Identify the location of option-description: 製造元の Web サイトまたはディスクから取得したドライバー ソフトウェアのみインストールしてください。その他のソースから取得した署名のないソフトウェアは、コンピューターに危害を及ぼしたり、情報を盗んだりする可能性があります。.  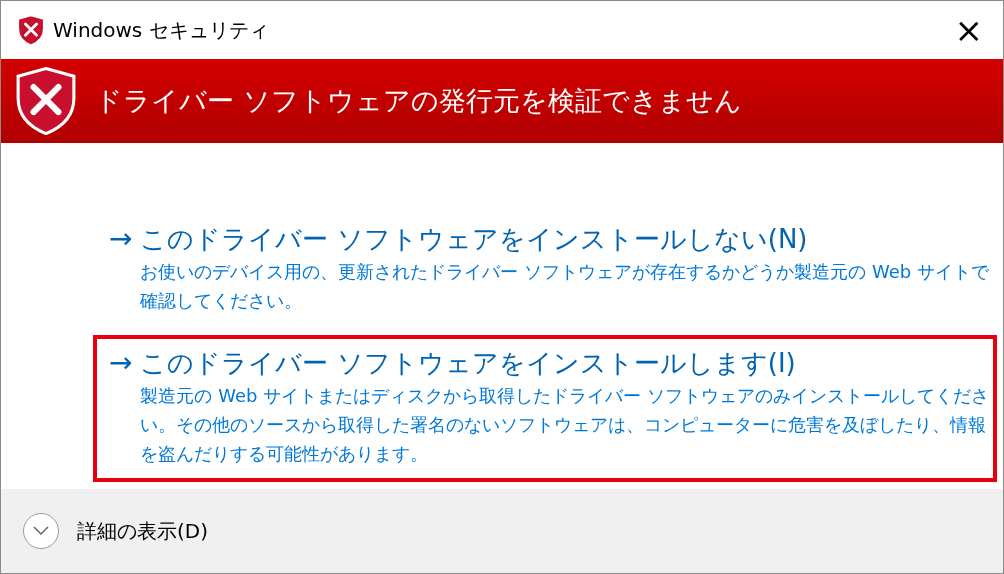
(564, 425).